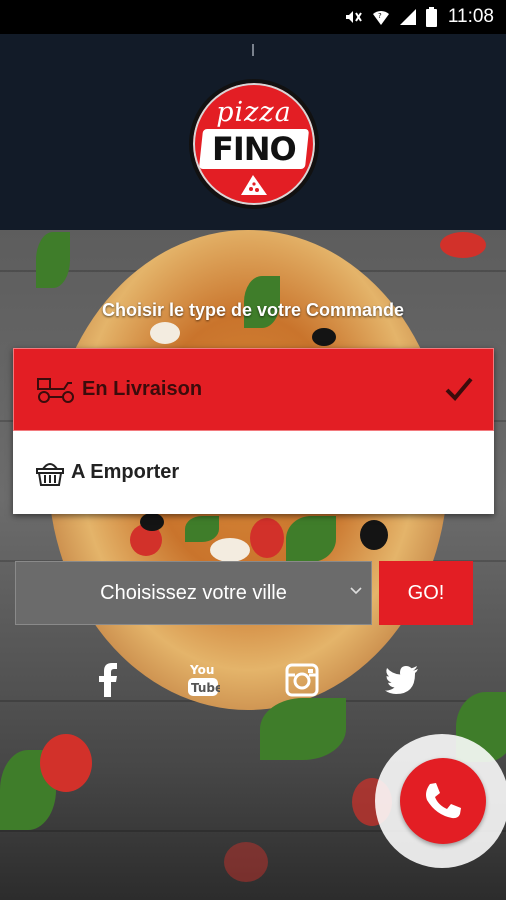 The height and width of the screenshot is (900, 506). I want to click on cell-signal-icon, so click(408, 17).